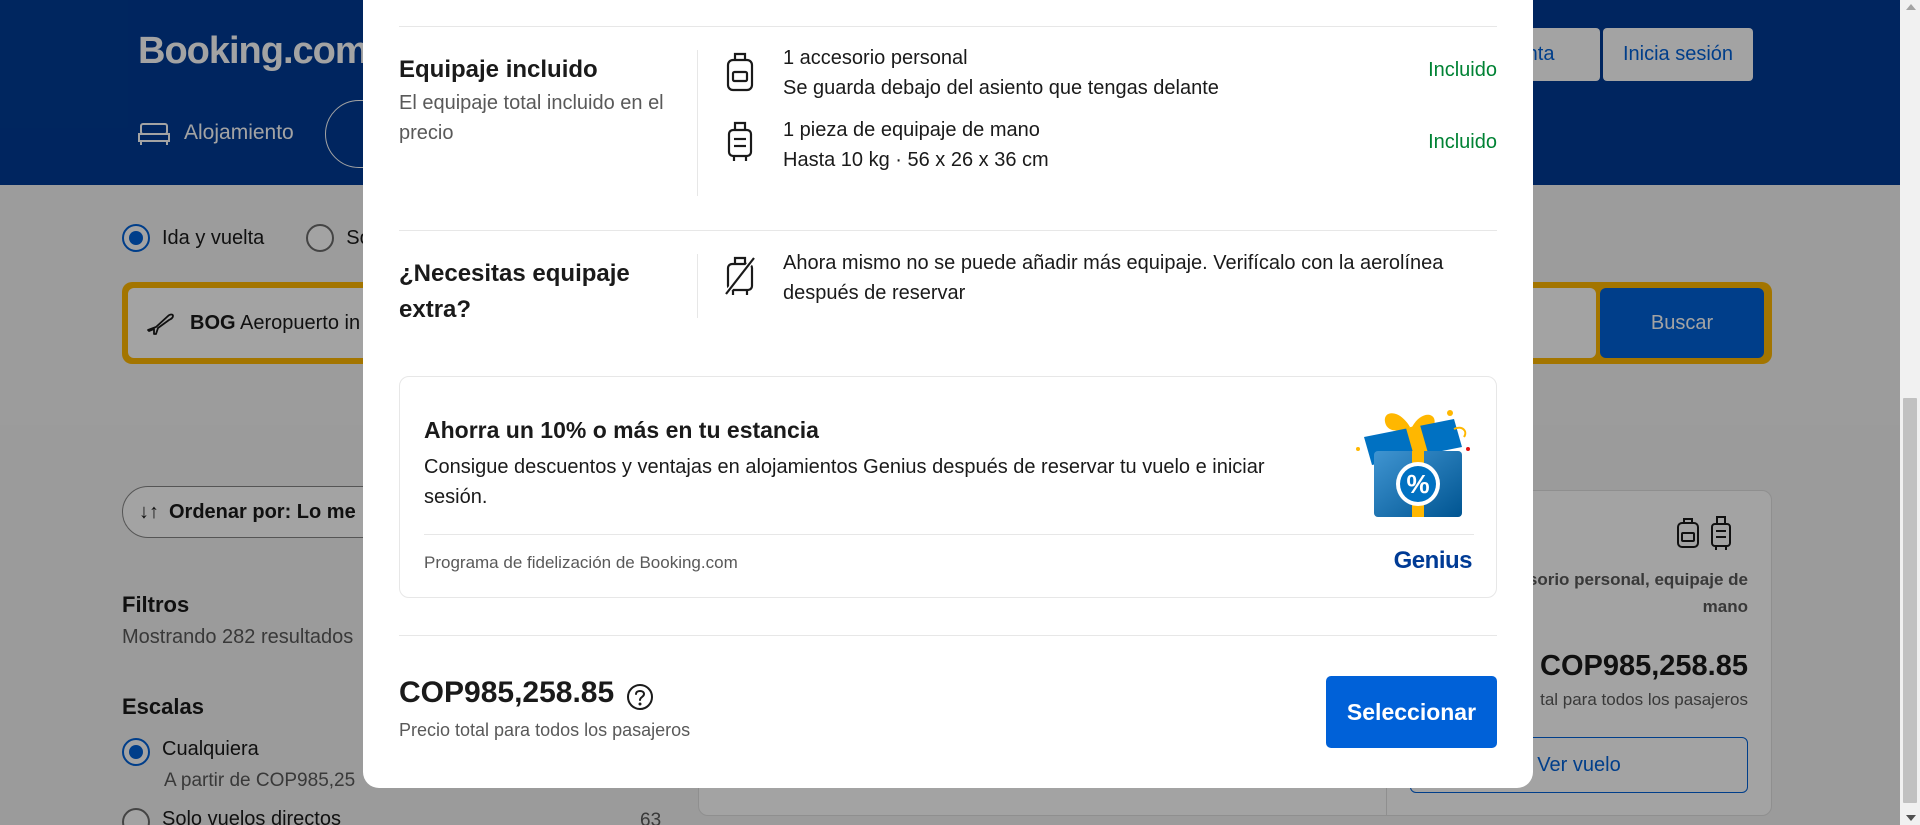 This screenshot has width=1920, height=825. Describe the element at coordinates (640, 697) in the screenshot. I see `help-icon` at that location.